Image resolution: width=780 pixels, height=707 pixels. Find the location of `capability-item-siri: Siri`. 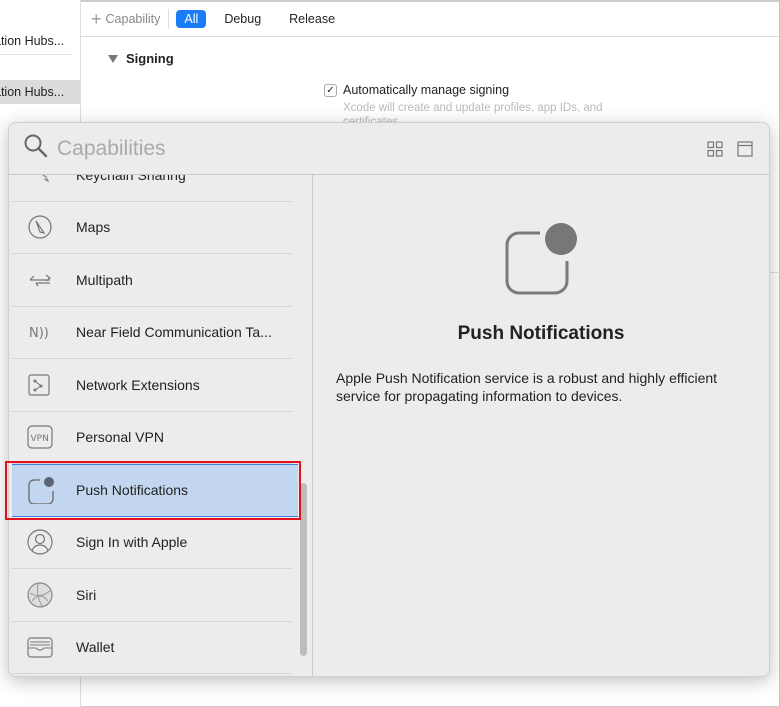

capability-item-siri: Siri is located at coordinates (152, 595).